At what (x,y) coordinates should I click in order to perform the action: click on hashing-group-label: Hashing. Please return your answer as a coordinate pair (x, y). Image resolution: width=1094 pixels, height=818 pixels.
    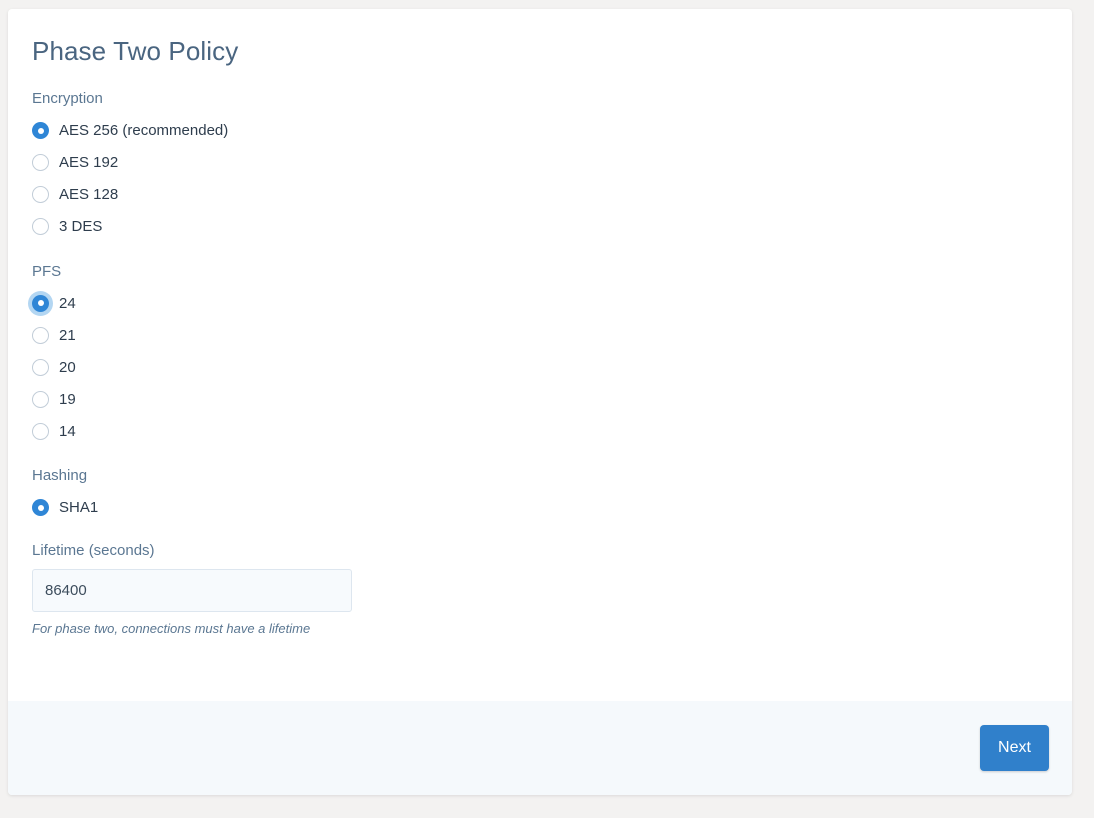
    Looking at the image, I should click on (60, 476).